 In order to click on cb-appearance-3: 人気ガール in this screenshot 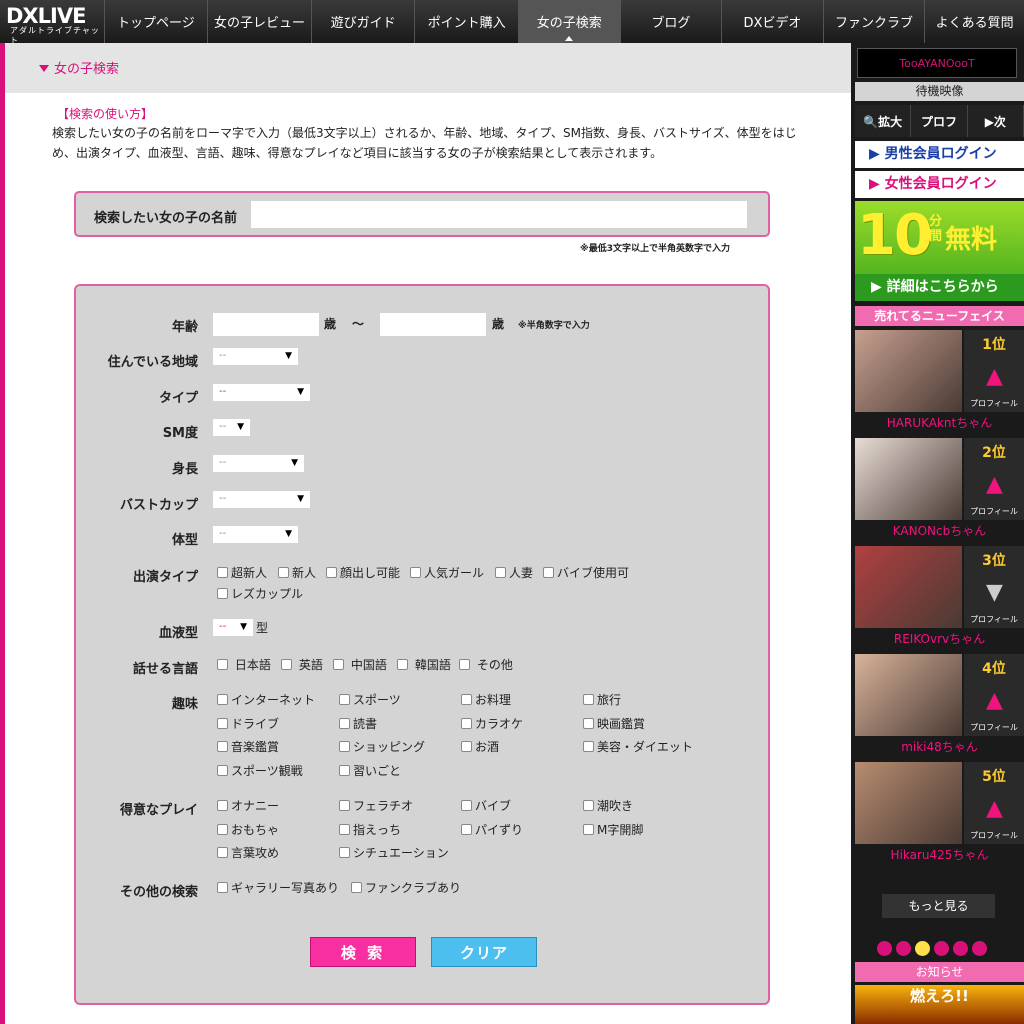, I will do `click(447, 572)`.